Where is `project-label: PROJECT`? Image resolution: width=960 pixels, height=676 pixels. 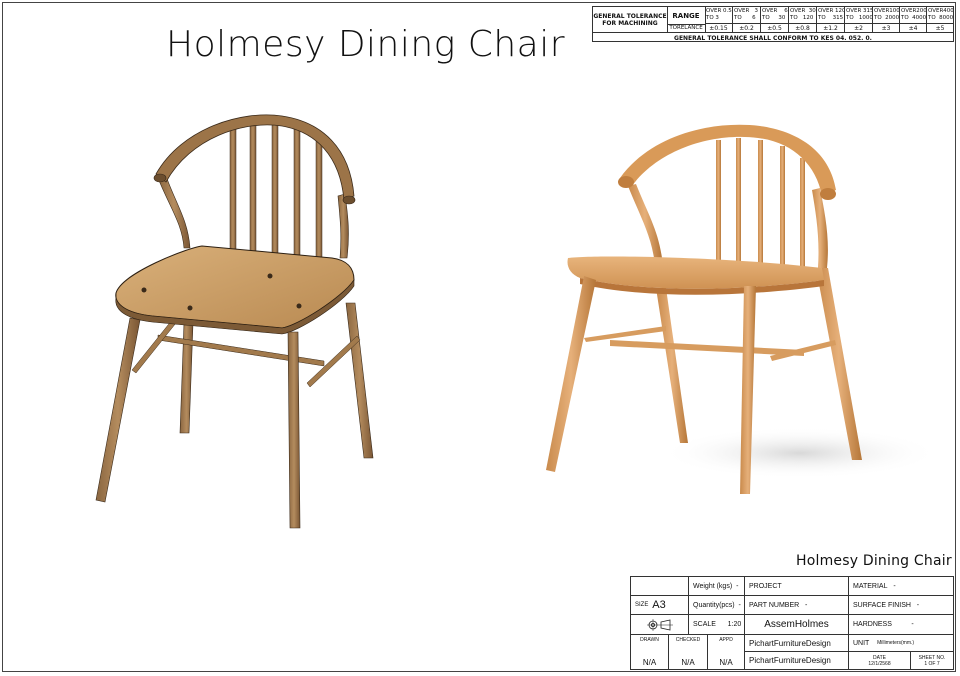
project-label: PROJECT is located at coordinates (797, 586).